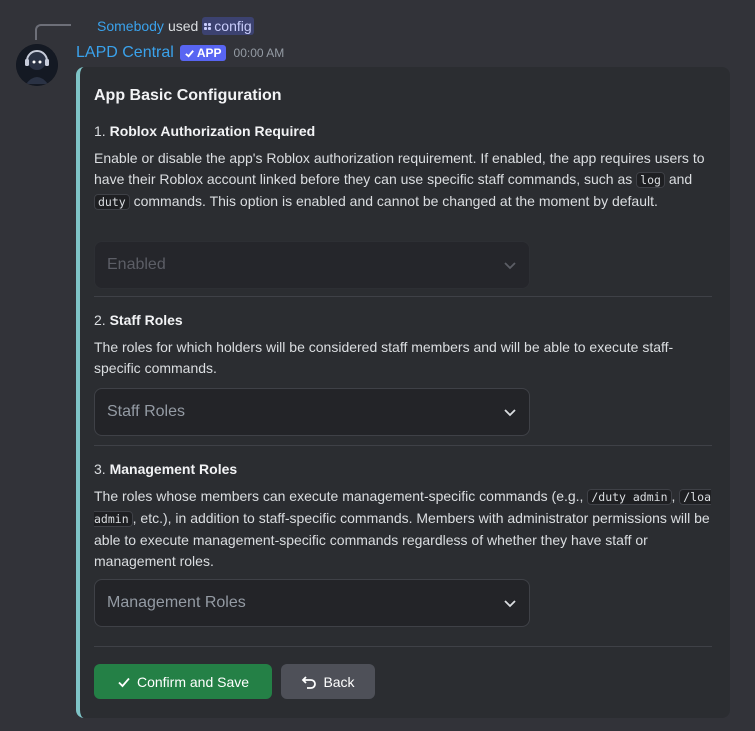 The image size is (755, 731). I want to click on select-value: Enabled, so click(136, 264).